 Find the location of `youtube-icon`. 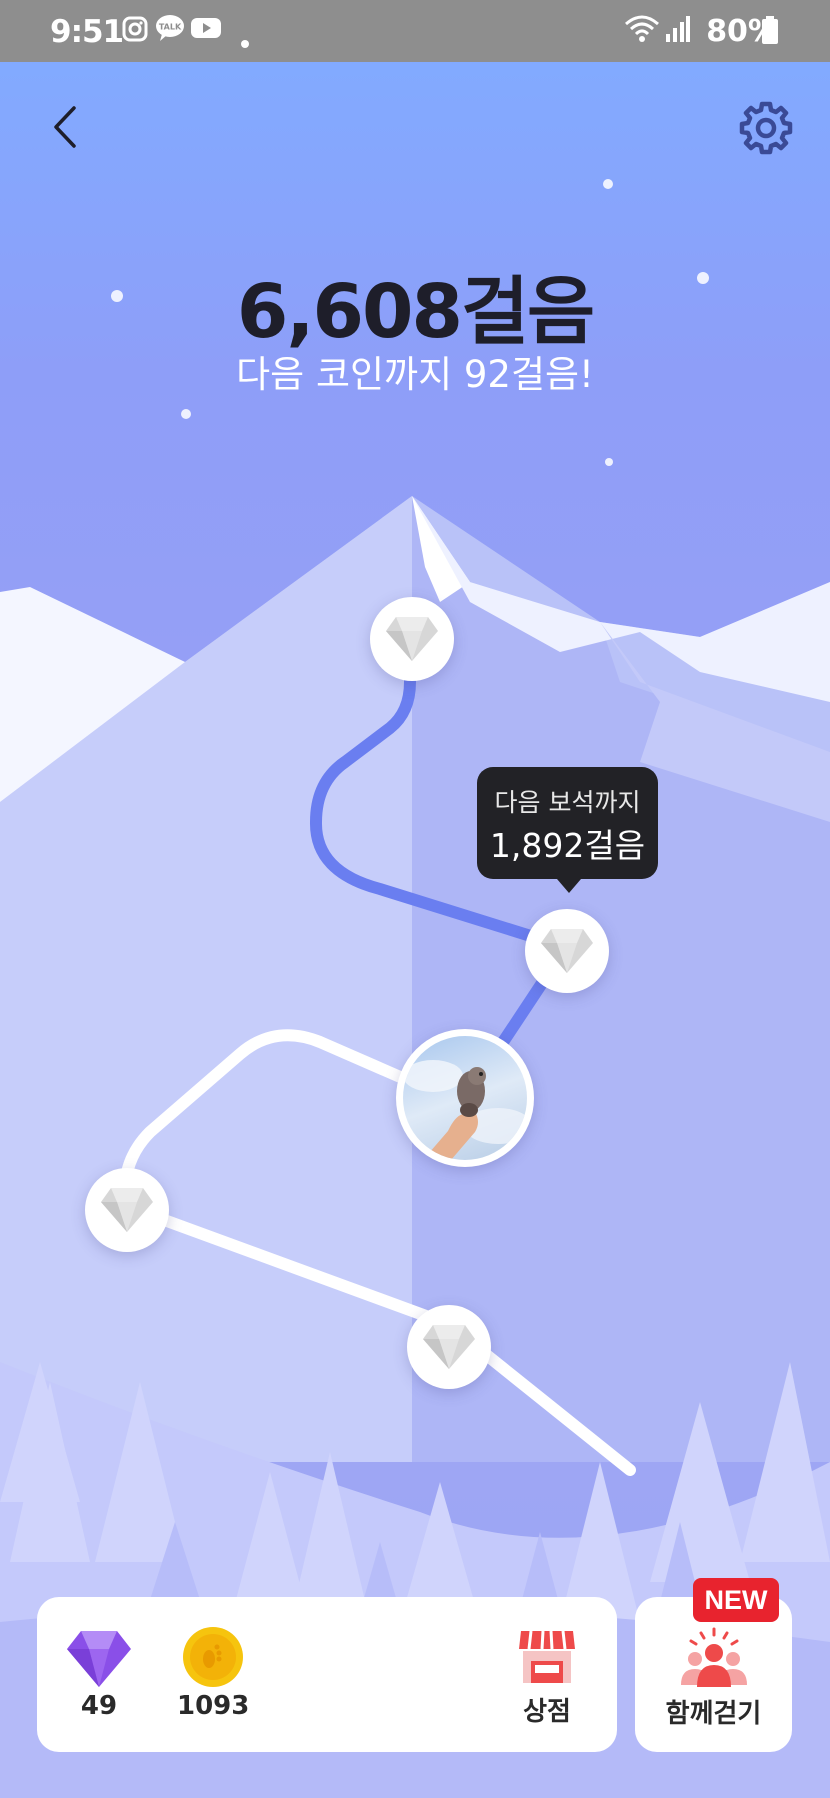

youtube-icon is located at coordinates (206, 30).